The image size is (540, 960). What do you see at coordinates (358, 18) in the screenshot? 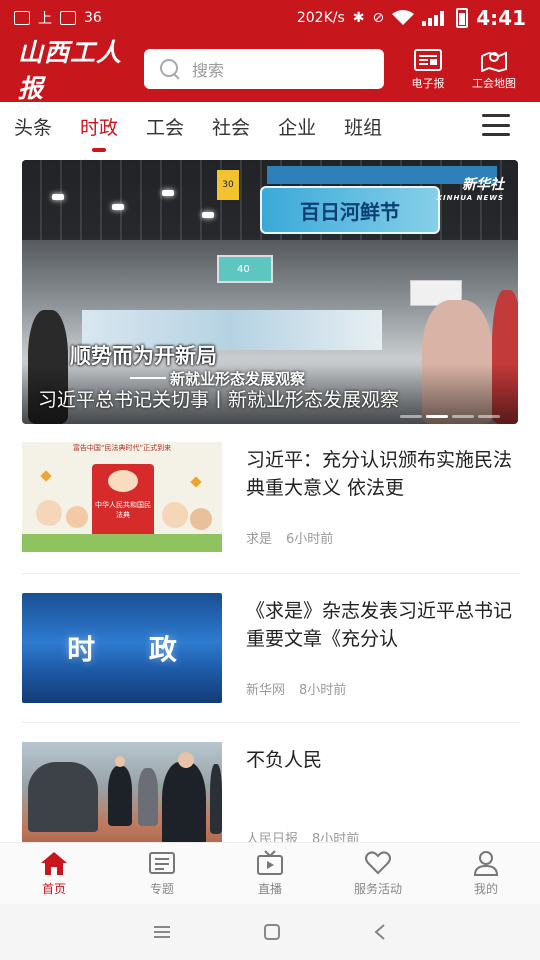
I see `bluetooth-icon: ✱` at bounding box center [358, 18].